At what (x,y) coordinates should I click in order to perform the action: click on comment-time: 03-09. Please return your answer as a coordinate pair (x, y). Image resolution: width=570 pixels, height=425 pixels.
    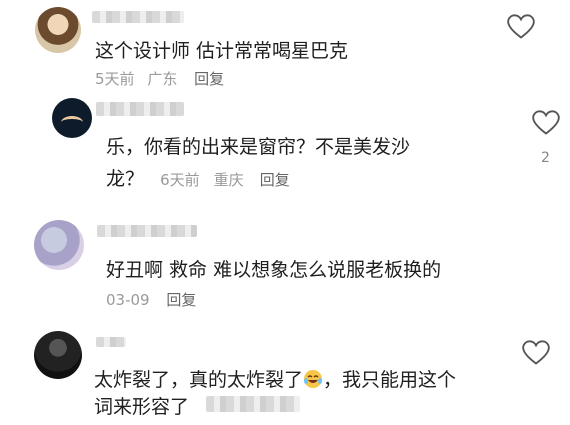
    Looking at the image, I should click on (128, 300).